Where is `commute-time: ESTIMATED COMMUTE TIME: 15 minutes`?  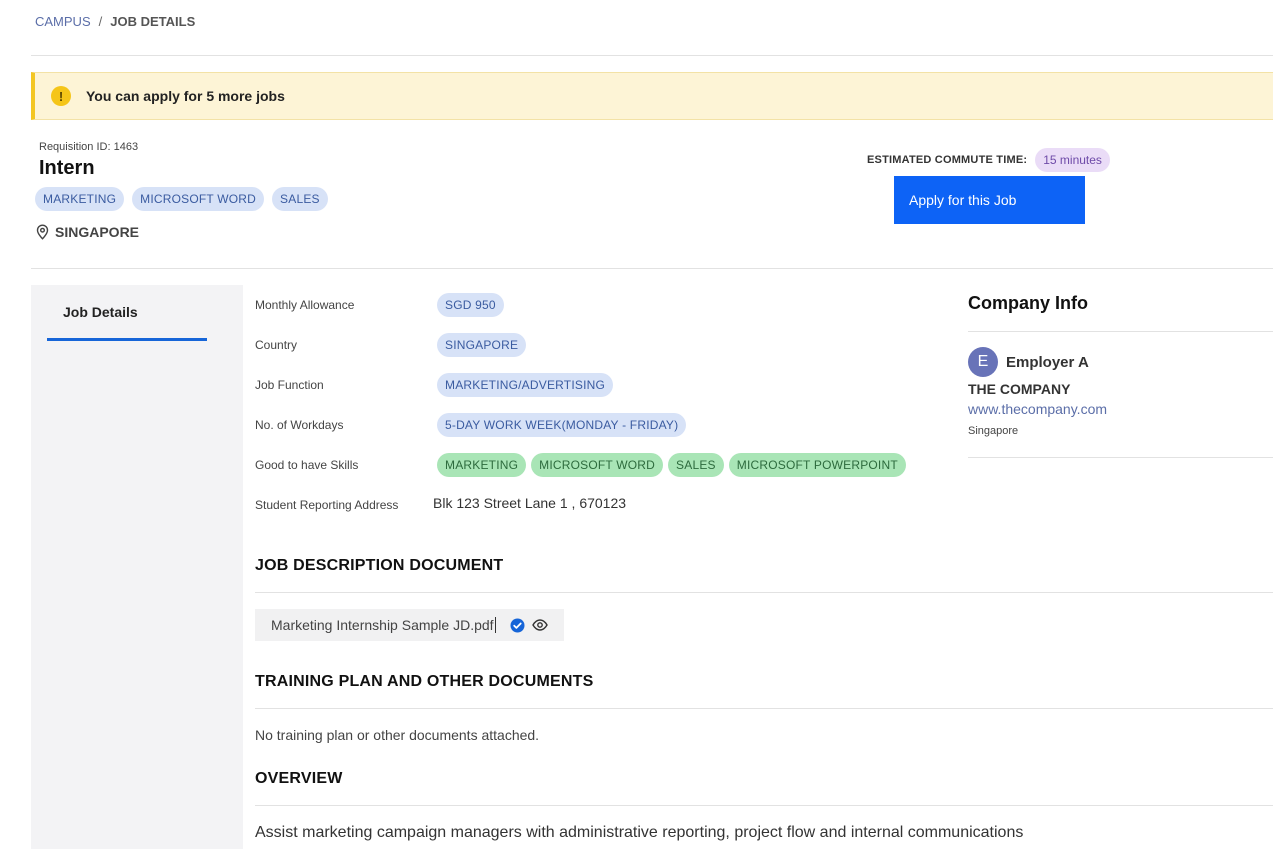 commute-time: ESTIMATED COMMUTE TIME: 15 minutes is located at coordinates (988, 160).